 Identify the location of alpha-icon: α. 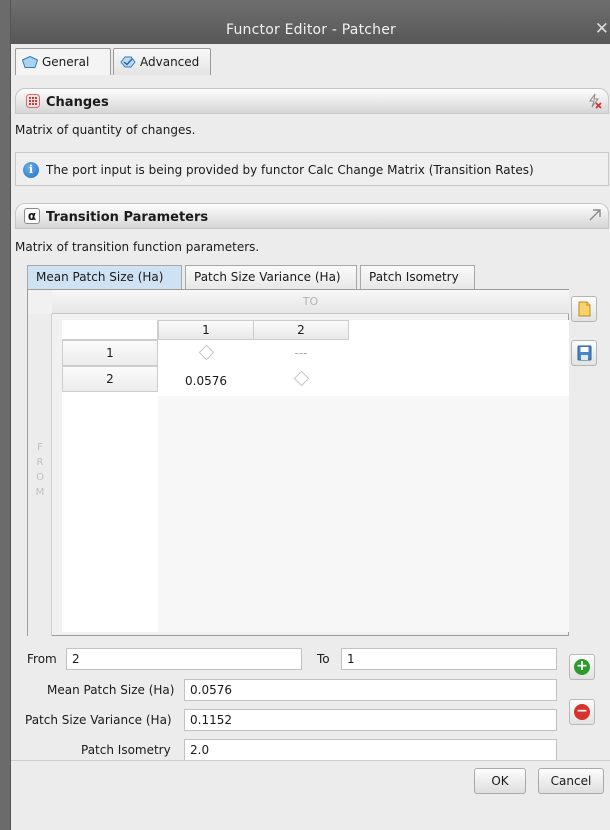
(32, 216).